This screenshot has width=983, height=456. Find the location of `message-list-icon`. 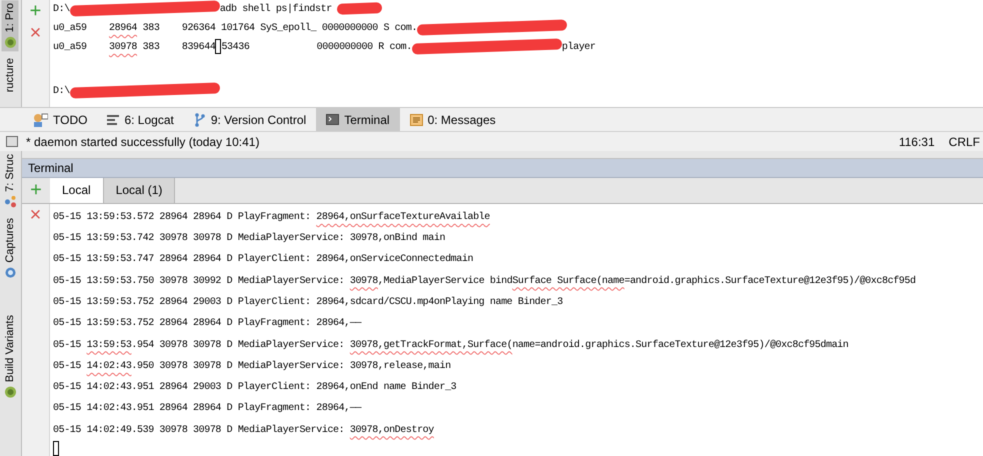

message-list-icon is located at coordinates (416, 120).